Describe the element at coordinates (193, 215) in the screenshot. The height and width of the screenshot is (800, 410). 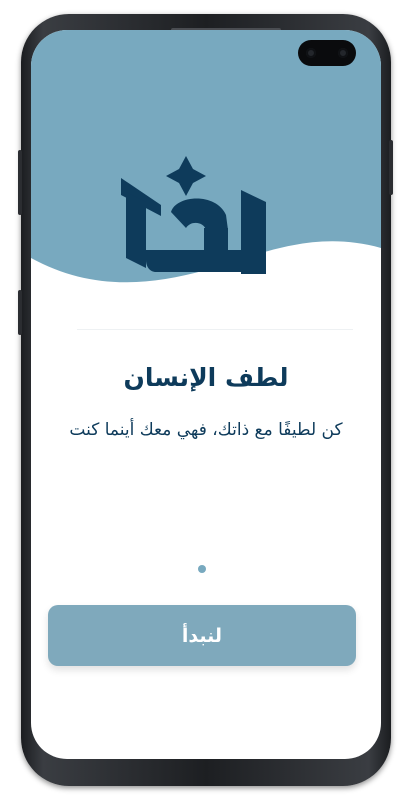
I see `brand-logo-icon` at that location.